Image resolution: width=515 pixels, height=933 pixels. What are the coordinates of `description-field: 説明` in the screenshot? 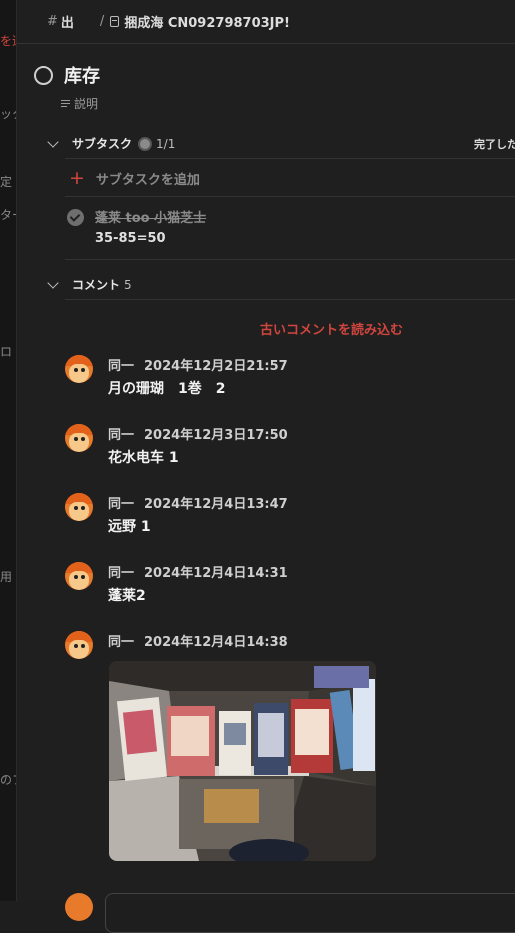 It's located at (79, 103).